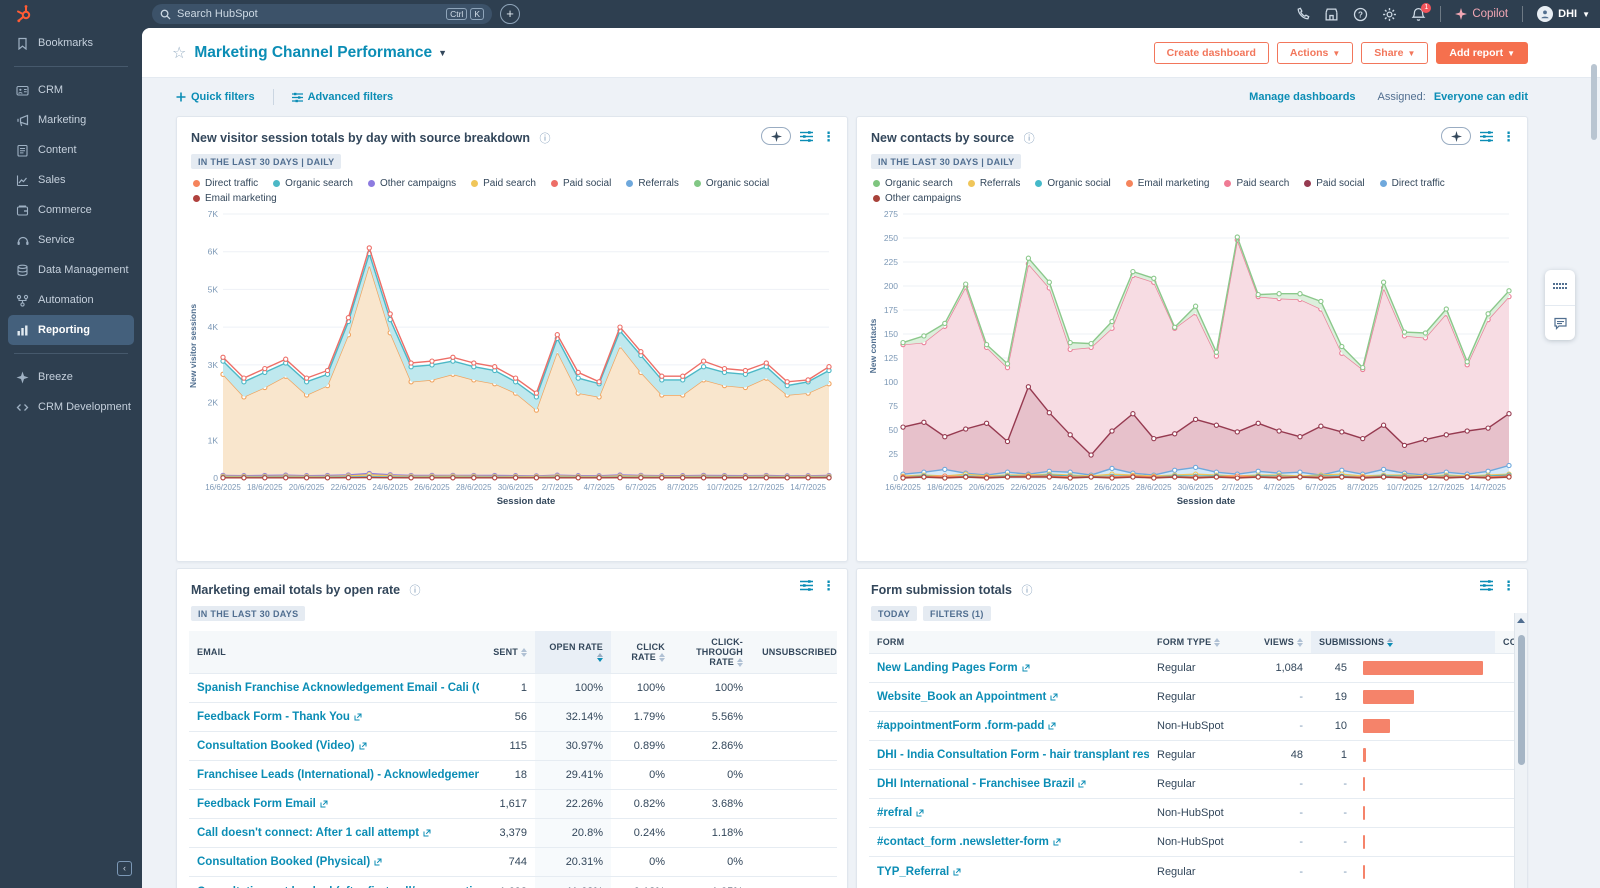  What do you see at coordinates (1280, 642) in the screenshot?
I see `column-header-views: VIEWS` at bounding box center [1280, 642].